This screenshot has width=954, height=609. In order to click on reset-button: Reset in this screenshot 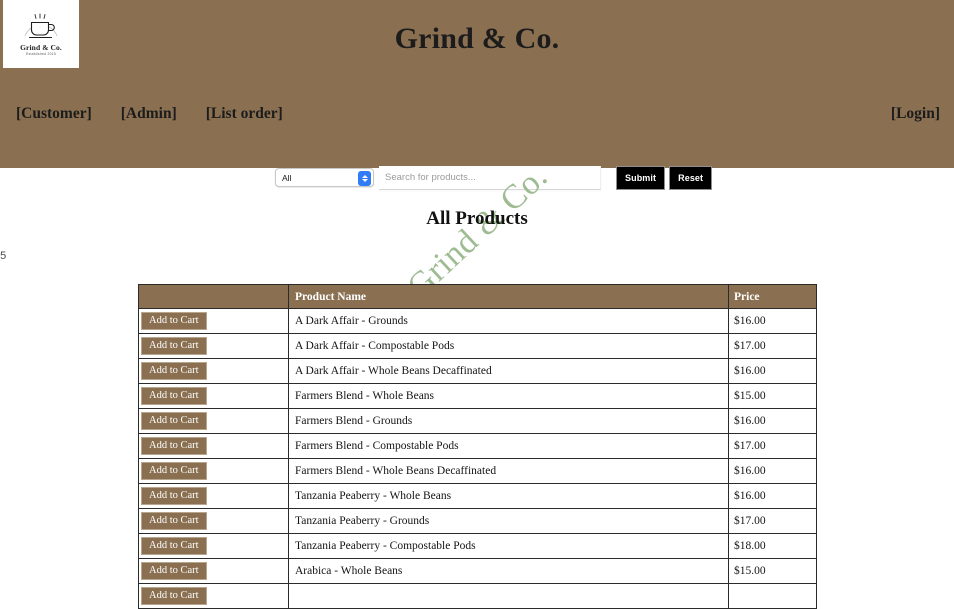, I will do `click(691, 178)`.